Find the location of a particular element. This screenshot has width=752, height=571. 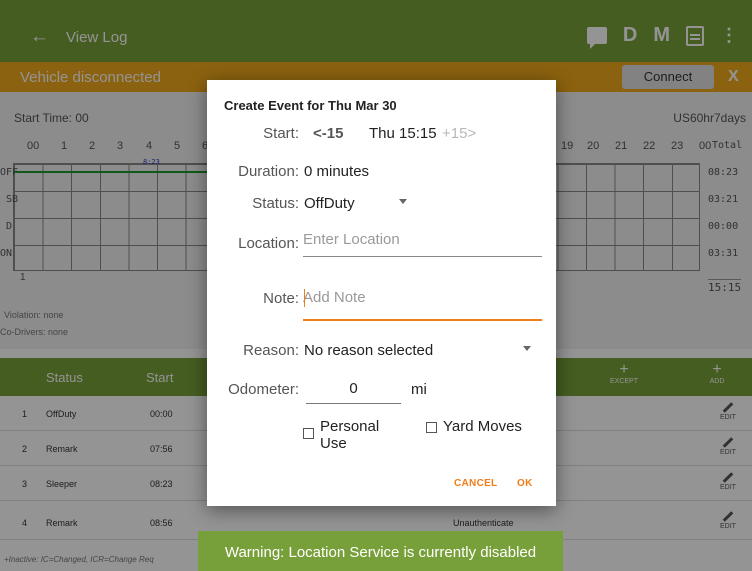

personal-use-label: Personal Use is located at coordinates (350, 435).